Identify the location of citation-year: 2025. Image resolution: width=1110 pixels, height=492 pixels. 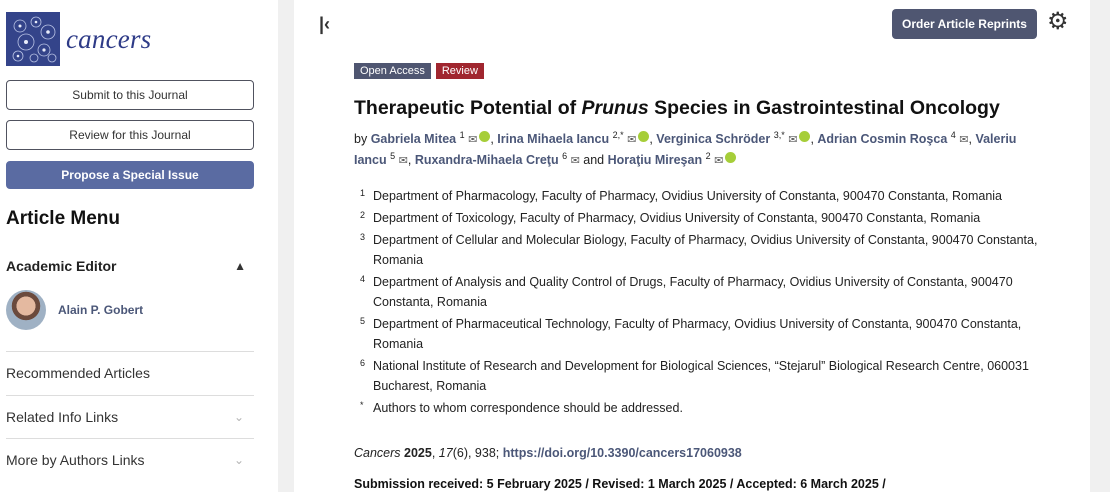
(418, 453).